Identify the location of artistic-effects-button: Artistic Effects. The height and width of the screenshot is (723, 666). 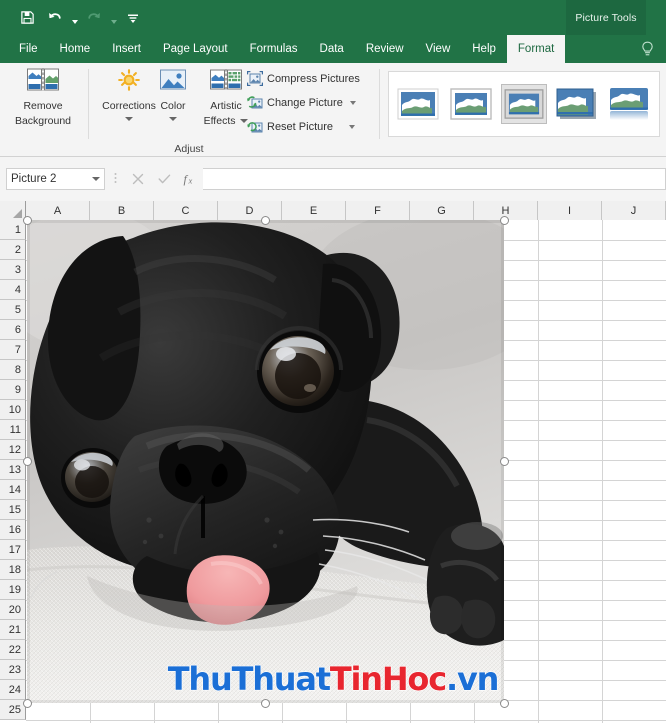
(226, 97).